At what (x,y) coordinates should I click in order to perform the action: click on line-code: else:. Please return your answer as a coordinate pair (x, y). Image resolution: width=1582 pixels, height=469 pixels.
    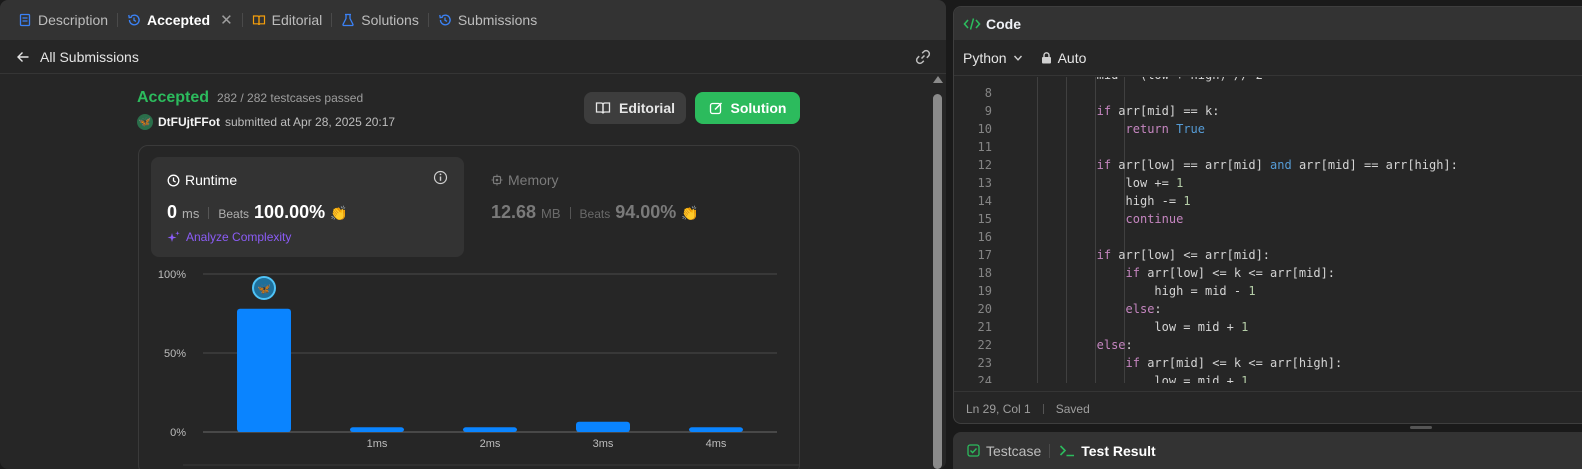
    Looking at the image, I should click on (1144, 309).